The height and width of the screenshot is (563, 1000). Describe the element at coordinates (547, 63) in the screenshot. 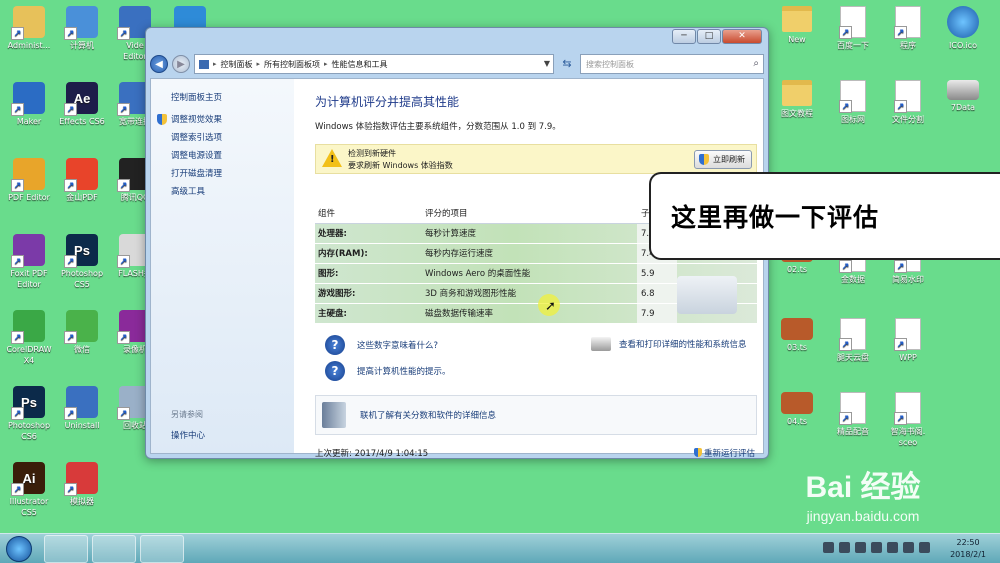

I see `chevron-down-icon: ▼` at that location.